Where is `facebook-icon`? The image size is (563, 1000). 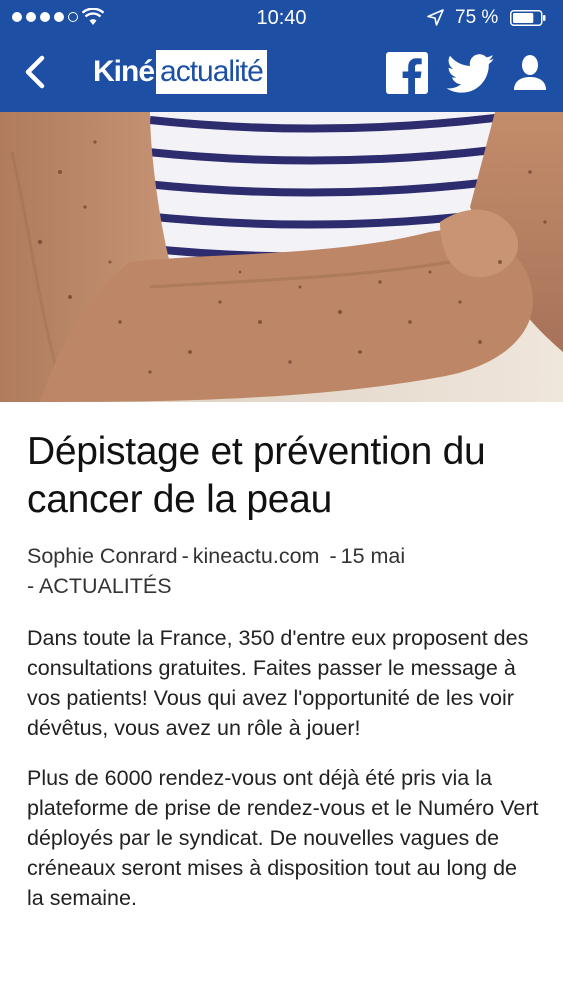
facebook-icon is located at coordinates (407, 73).